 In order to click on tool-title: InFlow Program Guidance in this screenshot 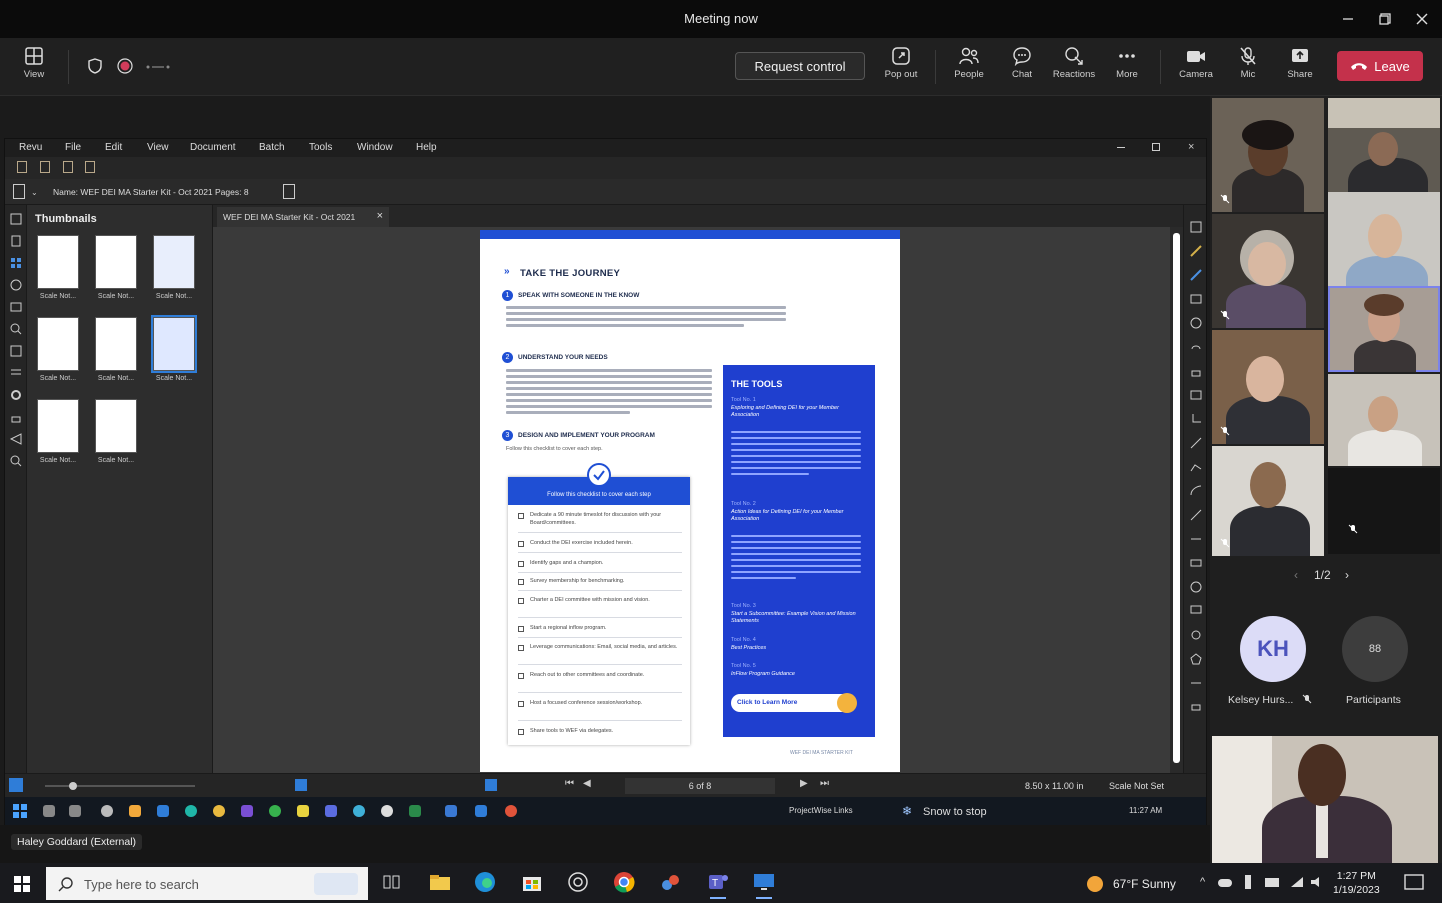, I will do `click(798, 674)`.